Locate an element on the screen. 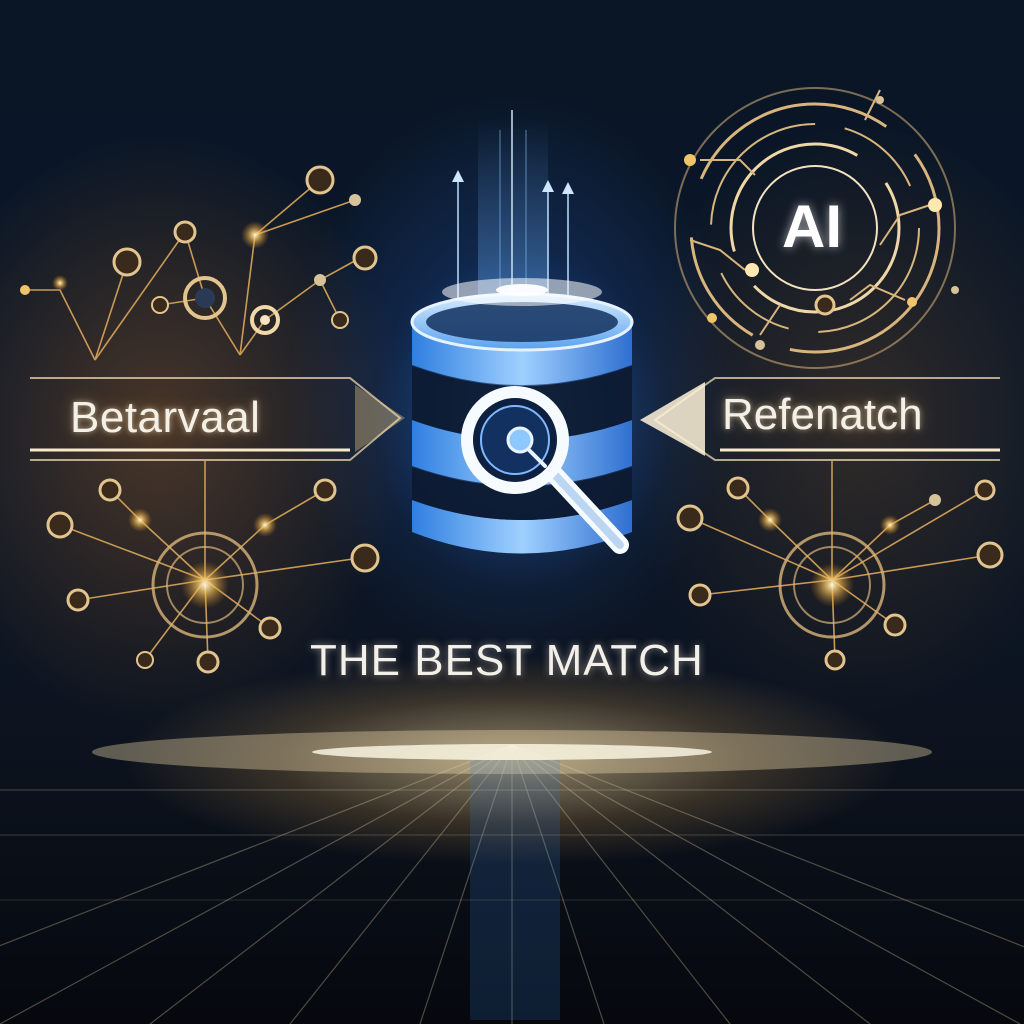 Image resolution: width=1024 pixels, height=1024 pixels. label-right: Refenatch is located at coordinates (822, 414).